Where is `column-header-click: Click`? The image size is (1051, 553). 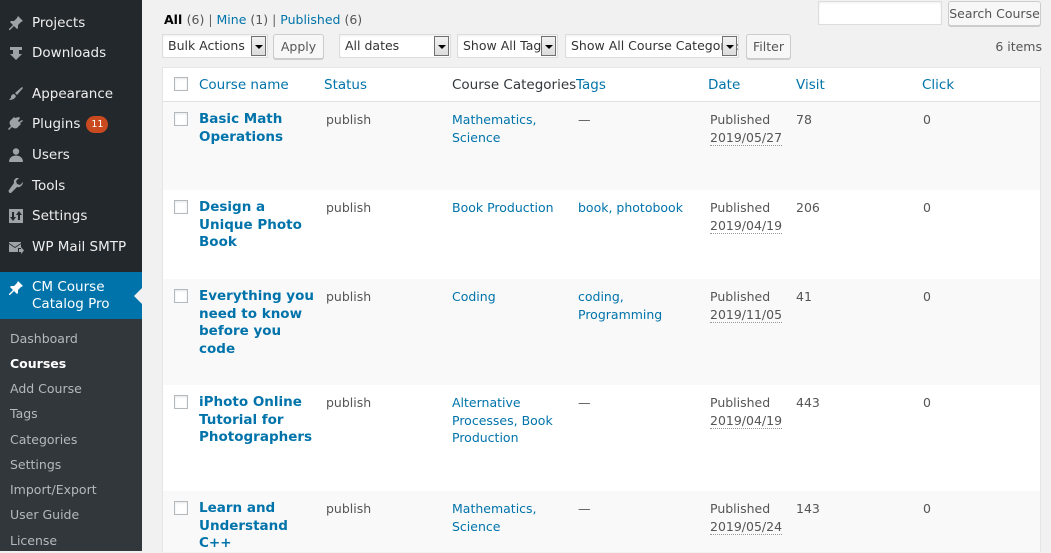
column-header-click: Click is located at coordinates (938, 85).